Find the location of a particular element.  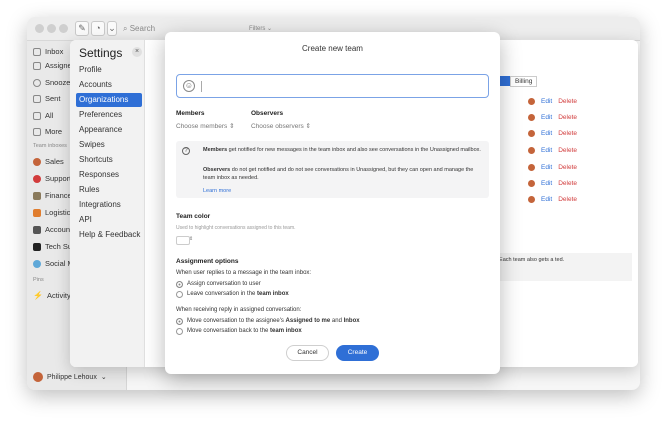

move-back-label: Move conversation back to the team inbox is located at coordinates (244, 331).